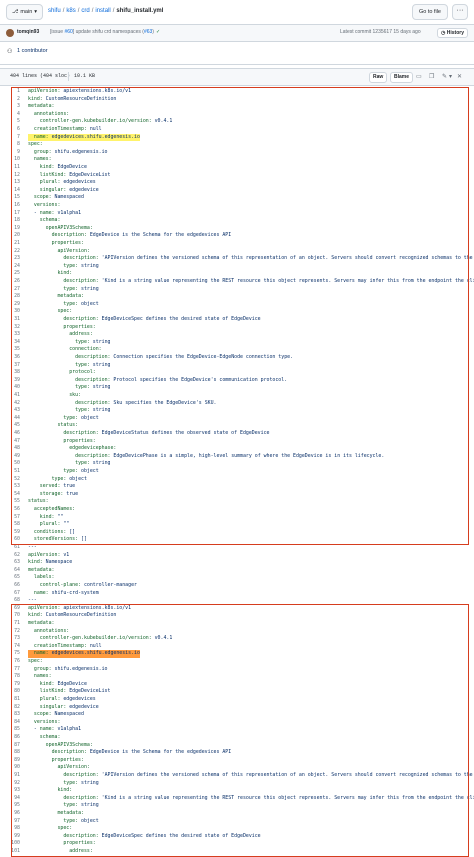  What do you see at coordinates (10, 206) in the screenshot?
I see `line-number: 16` at bounding box center [10, 206].